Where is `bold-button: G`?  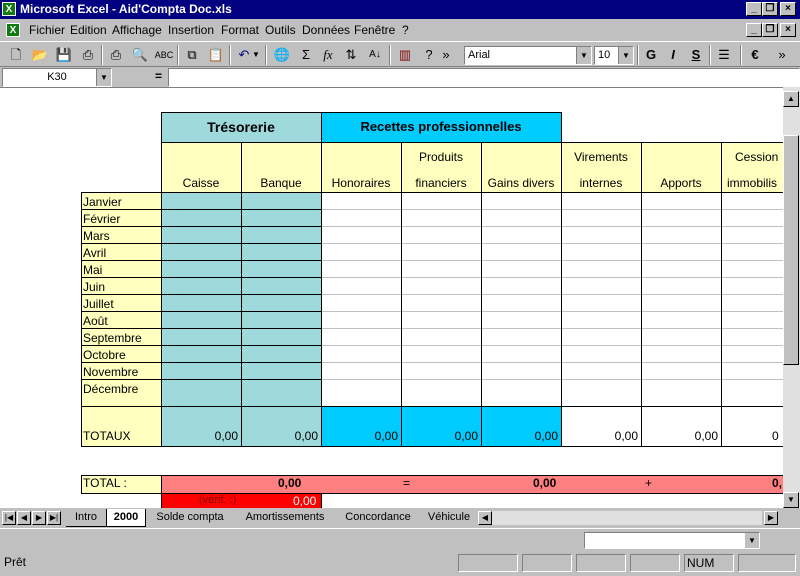 bold-button: G is located at coordinates (651, 55).